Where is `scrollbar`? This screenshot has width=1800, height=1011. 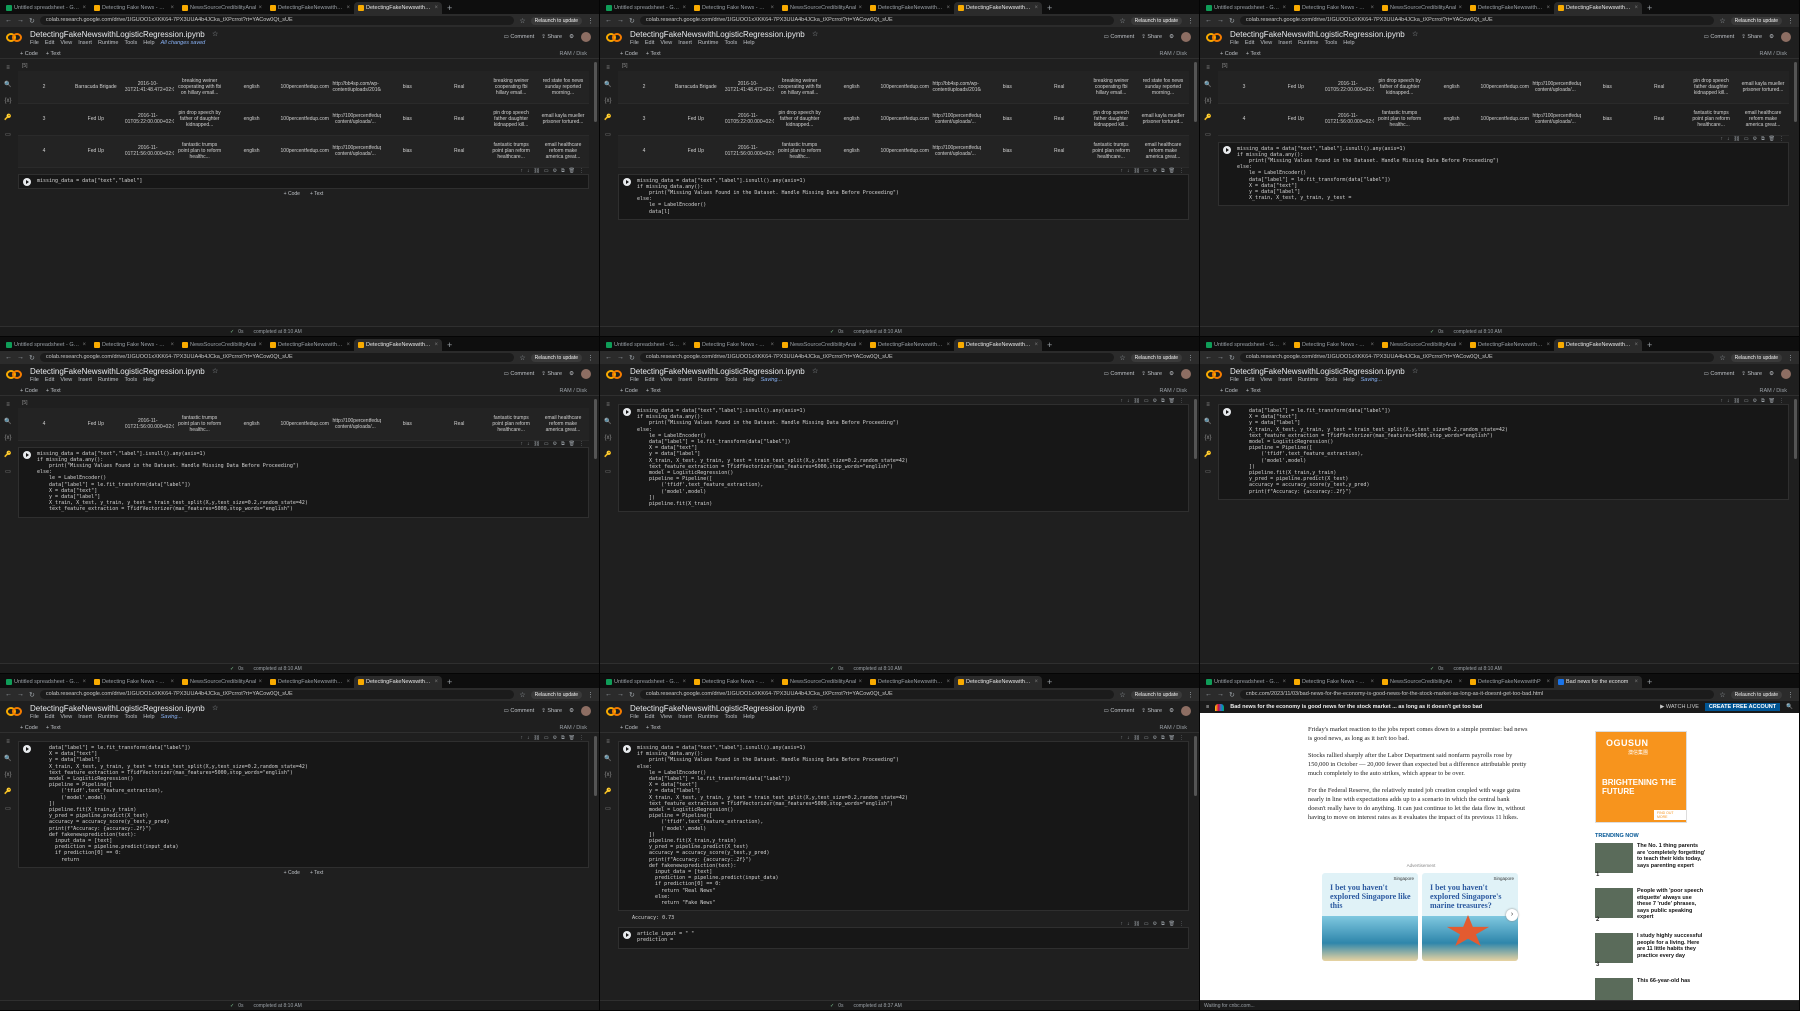 scrollbar is located at coordinates (1195, 429).